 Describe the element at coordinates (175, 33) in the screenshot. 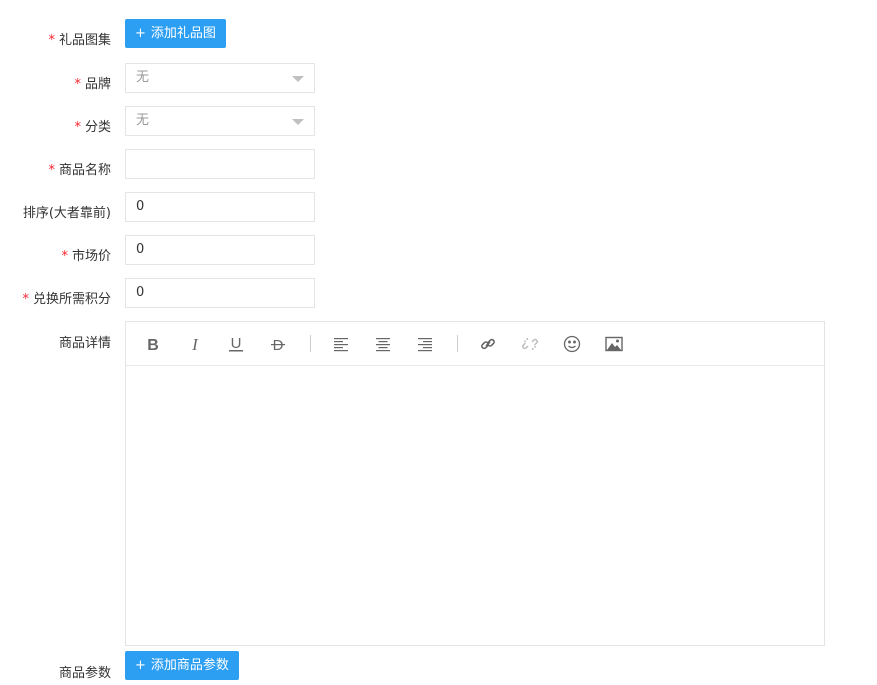

I see `add-gift-image-button: + 添加礼品图` at that location.